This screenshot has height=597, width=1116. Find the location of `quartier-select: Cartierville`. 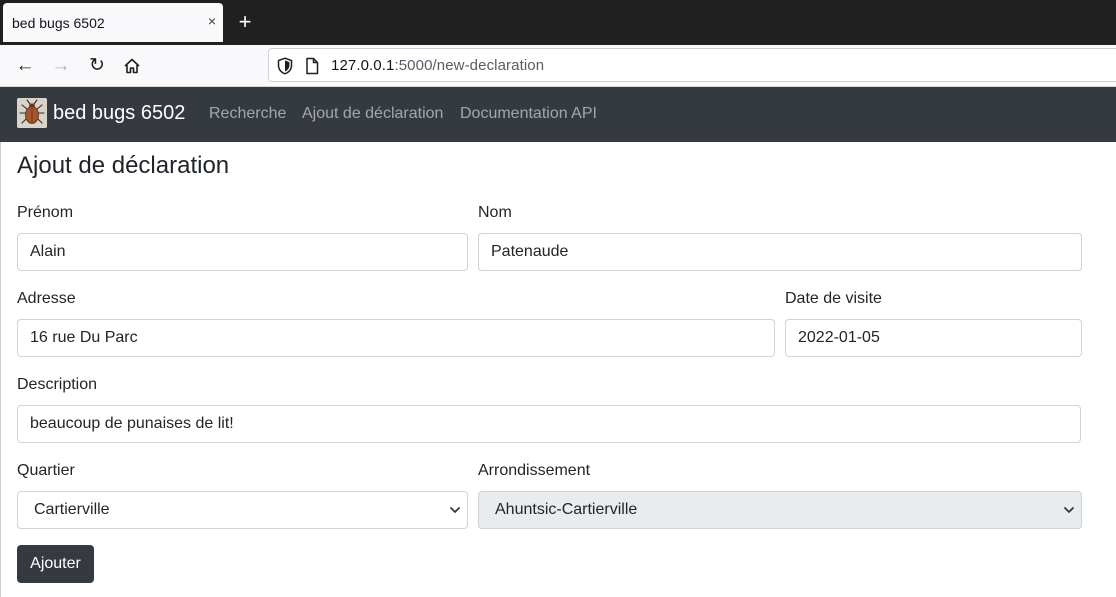

quartier-select: Cartierville is located at coordinates (242, 510).